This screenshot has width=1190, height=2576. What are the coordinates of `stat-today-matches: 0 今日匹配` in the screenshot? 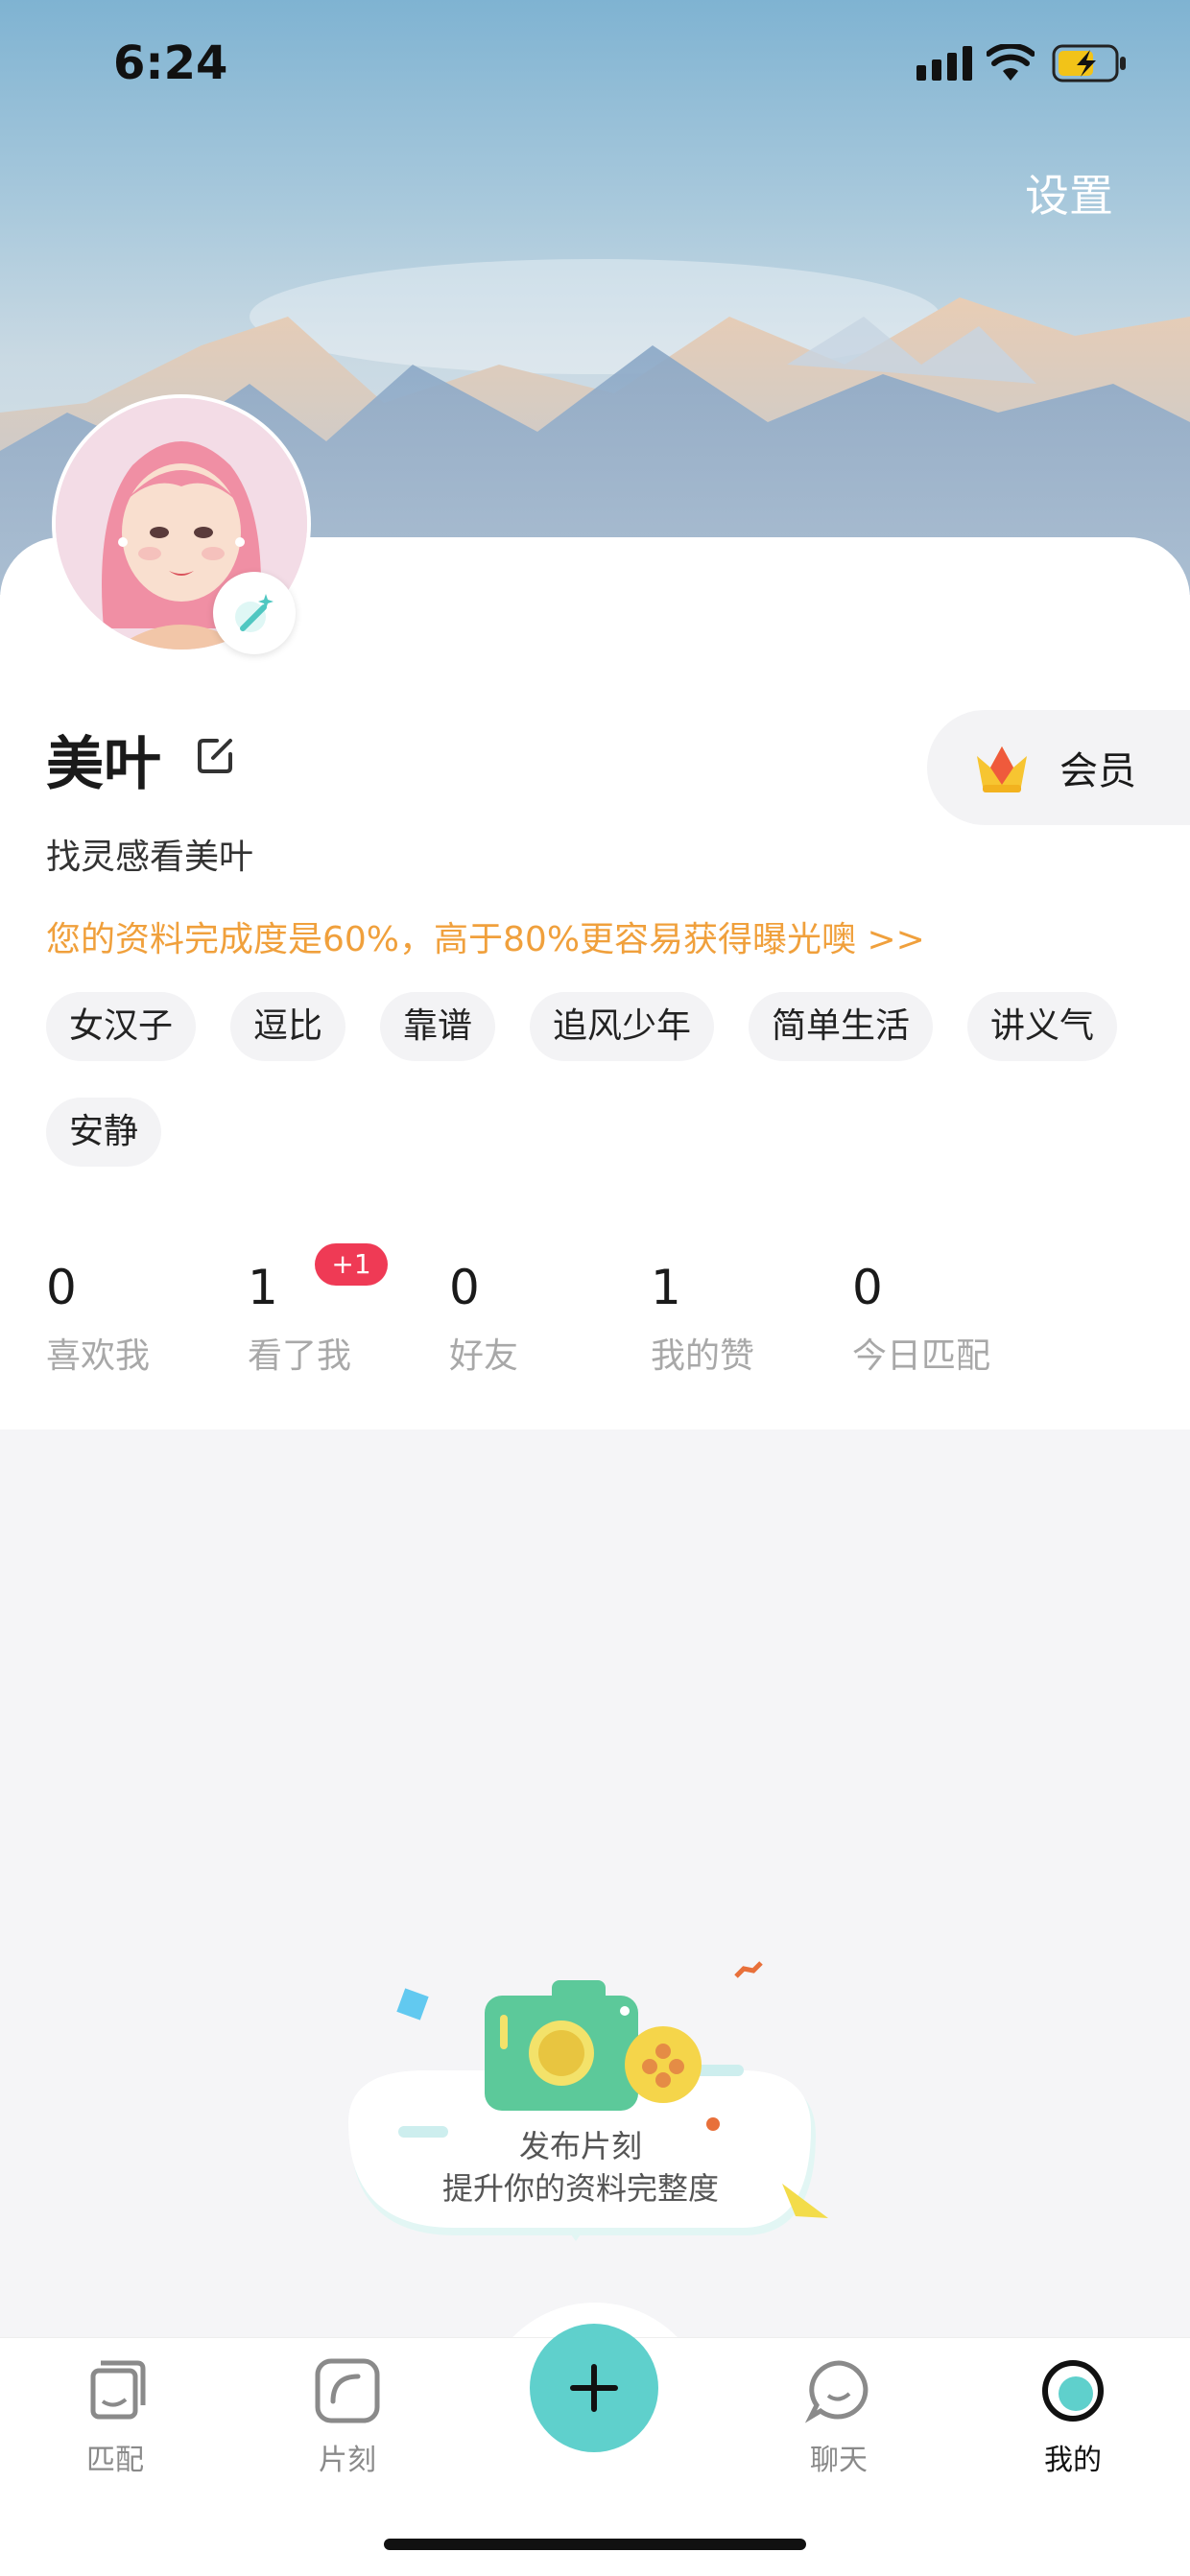 It's located at (948, 1318).